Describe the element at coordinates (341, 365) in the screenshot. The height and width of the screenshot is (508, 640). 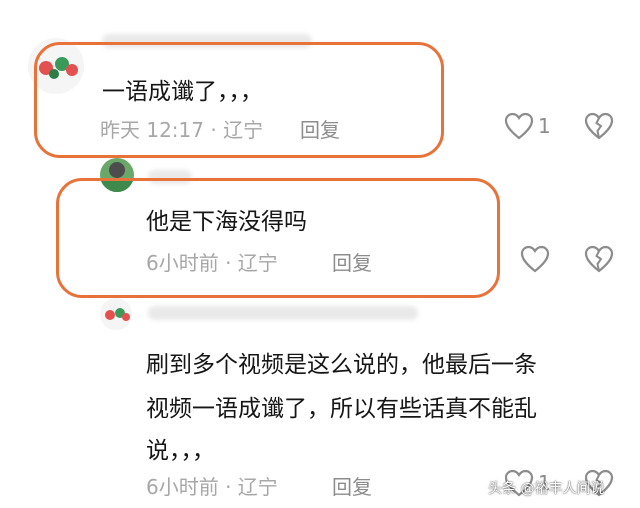
I see `comment-text-line: 刷到多个视频是这么说的，他最后一条` at that location.